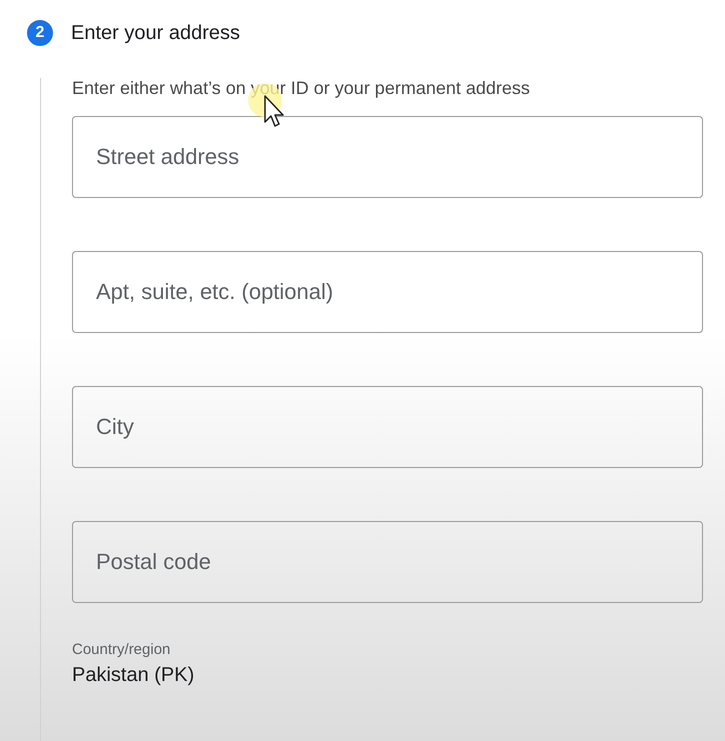 The height and width of the screenshot is (741, 725). Describe the element at coordinates (387, 562) in the screenshot. I see `input-field: Postal code` at that location.